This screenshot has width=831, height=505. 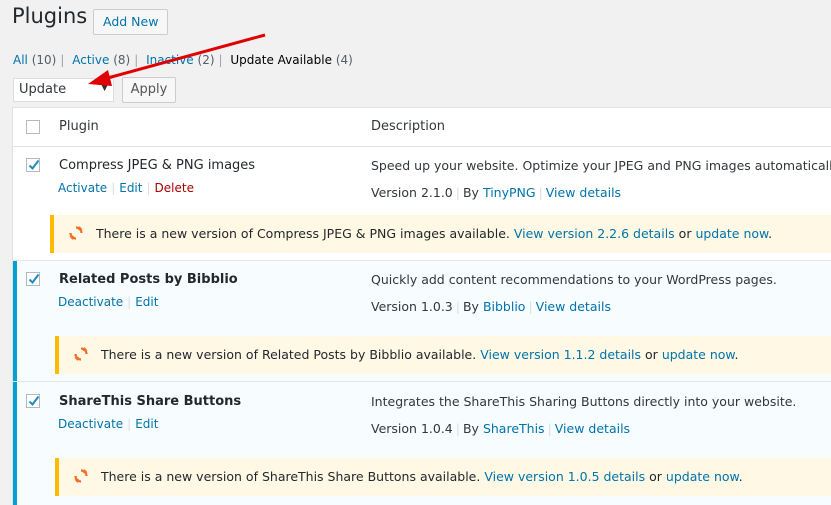 I want to click on filter-inactive-label: Inactive, so click(x=170, y=60).